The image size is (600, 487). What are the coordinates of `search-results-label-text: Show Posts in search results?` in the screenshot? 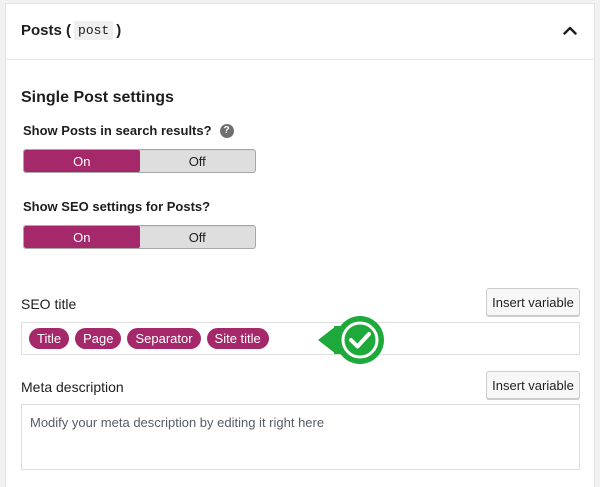 It's located at (117, 130).